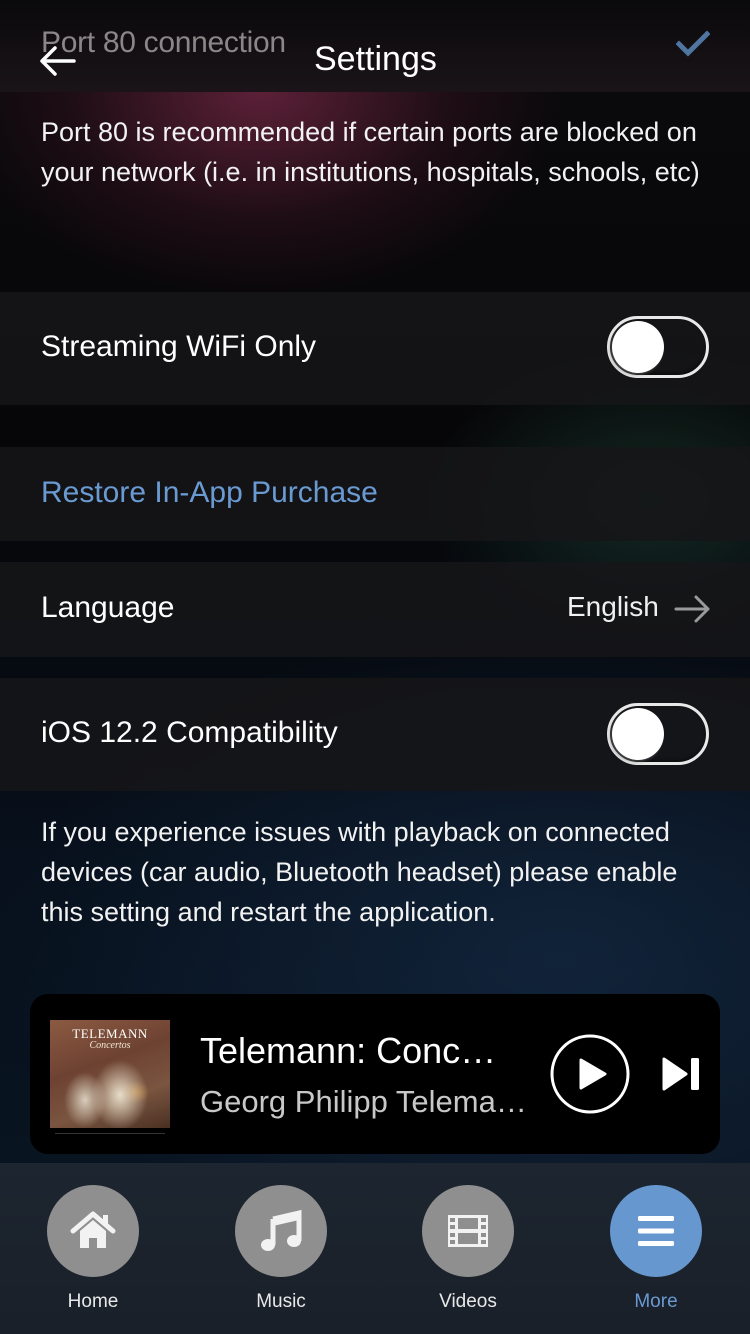 This screenshot has height=1334, width=750. What do you see at coordinates (590, 1074) in the screenshot?
I see `play-circle-icon` at bounding box center [590, 1074].